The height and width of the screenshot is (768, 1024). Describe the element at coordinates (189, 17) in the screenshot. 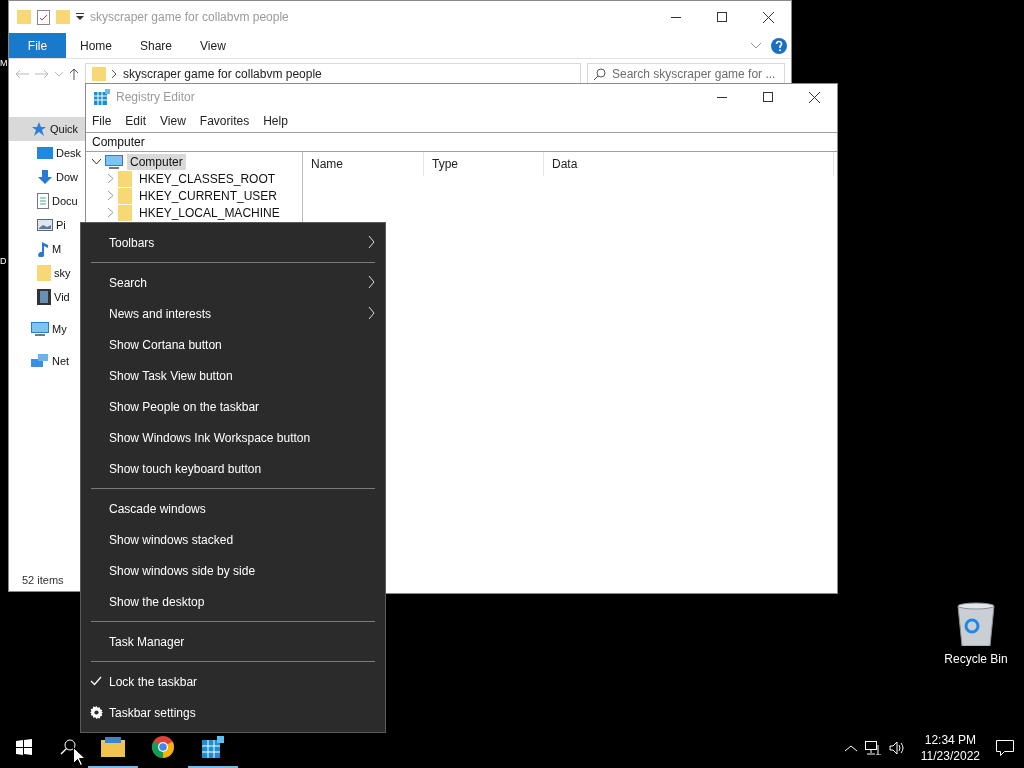

I see `window-title: skyscraper game for collabvm people` at that location.